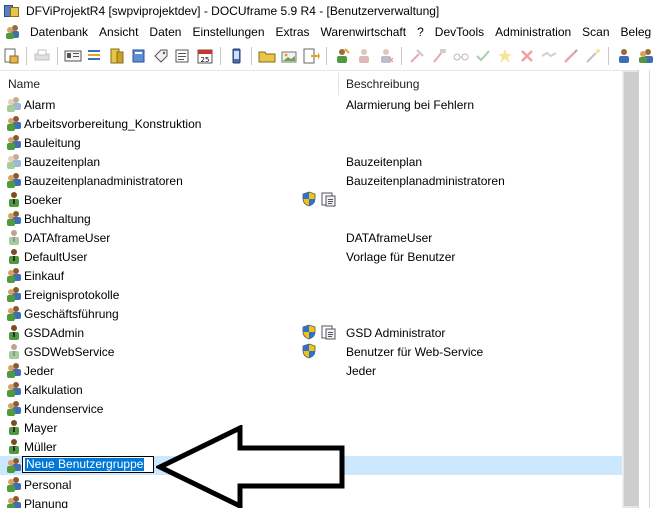 This screenshot has height=508, width=672. What do you see at coordinates (73, 56) in the screenshot?
I see `id-card-icon` at bounding box center [73, 56].